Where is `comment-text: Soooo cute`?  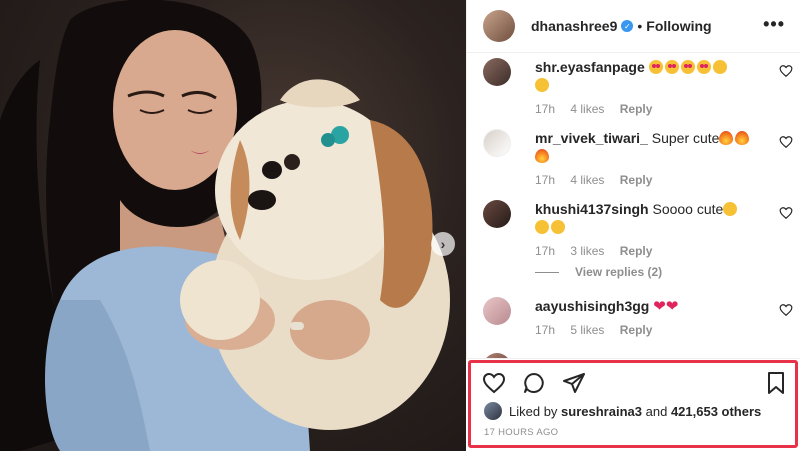
comment-text: Soooo cute is located at coordinates (688, 209).